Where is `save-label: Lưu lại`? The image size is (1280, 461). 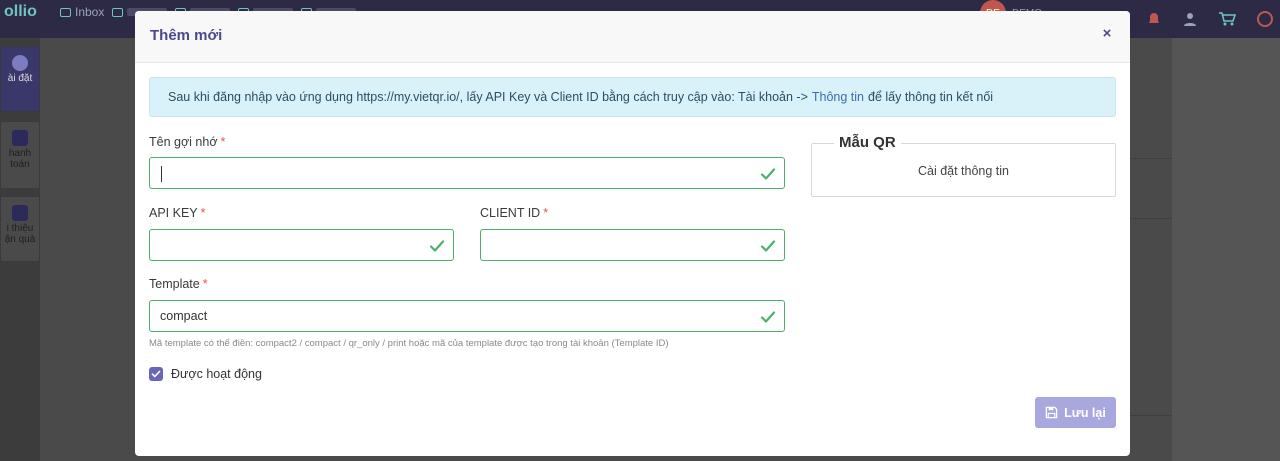
save-label: Lưu lại is located at coordinates (1085, 412).